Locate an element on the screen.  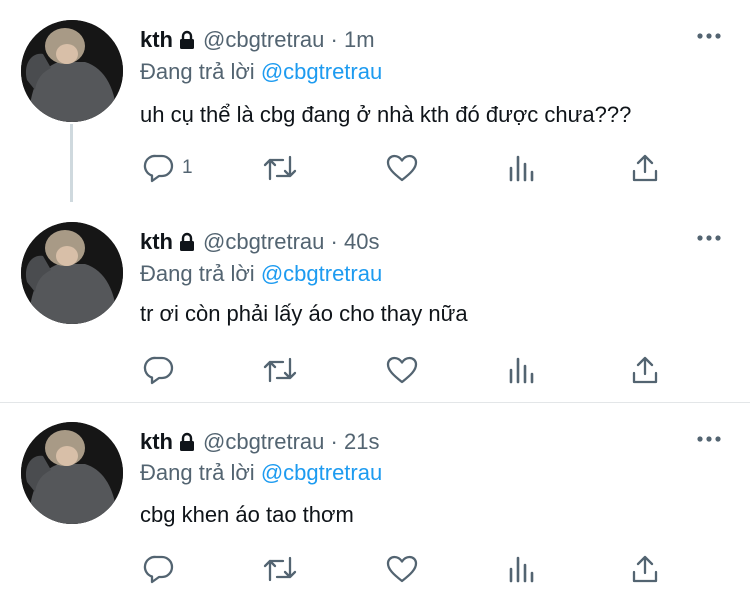
timestamp: 21s is located at coordinates (361, 441).